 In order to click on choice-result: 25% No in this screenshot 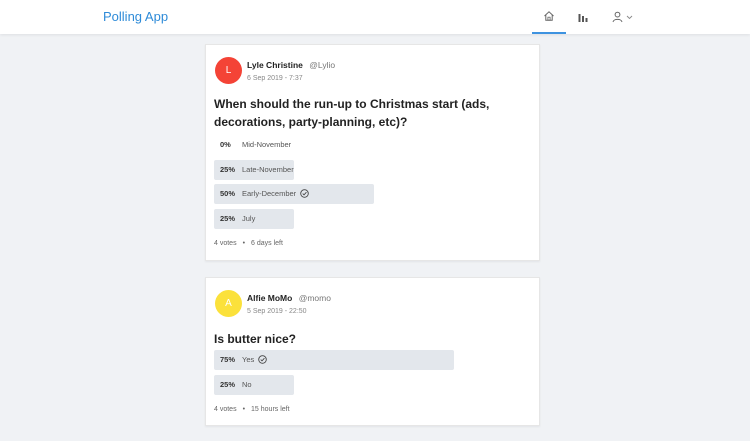, I will do `click(364, 385)`.